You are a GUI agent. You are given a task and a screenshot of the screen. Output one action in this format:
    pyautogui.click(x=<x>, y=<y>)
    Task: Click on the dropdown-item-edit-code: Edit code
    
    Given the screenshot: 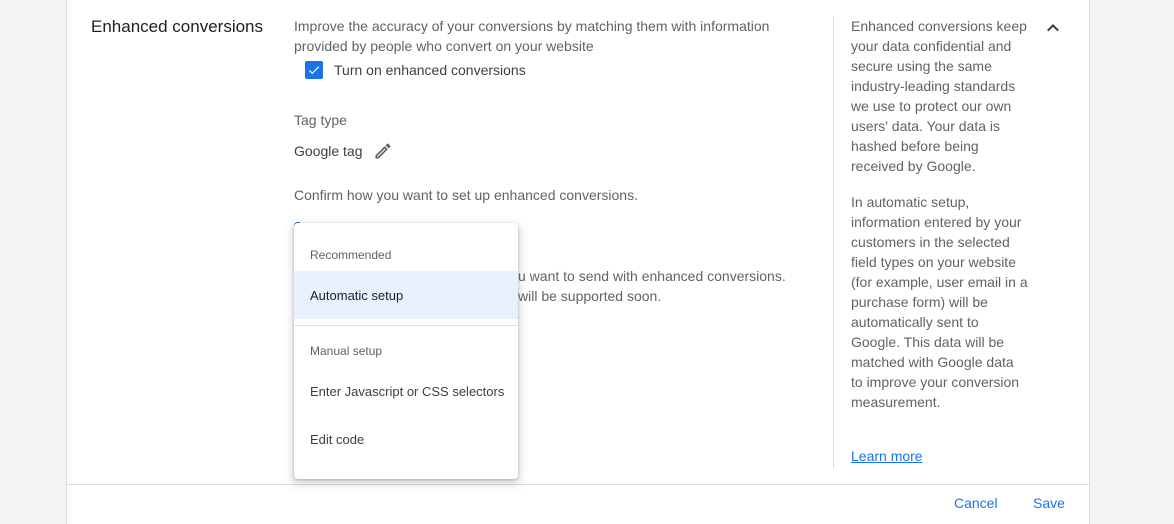 What is the action you would take?
    pyautogui.click(x=406, y=439)
    